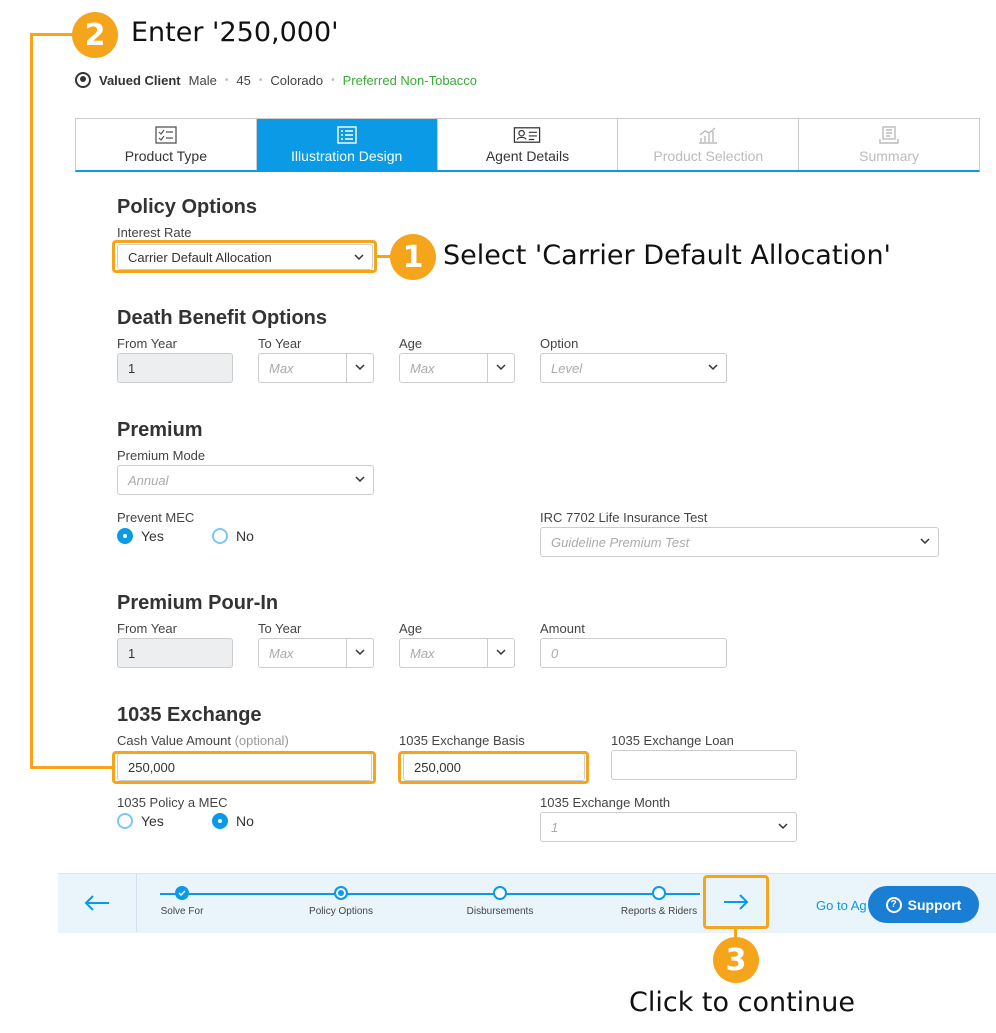  Describe the element at coordinates (297, 80) in the screenshot. I see `client-state: Colorado` at that location.